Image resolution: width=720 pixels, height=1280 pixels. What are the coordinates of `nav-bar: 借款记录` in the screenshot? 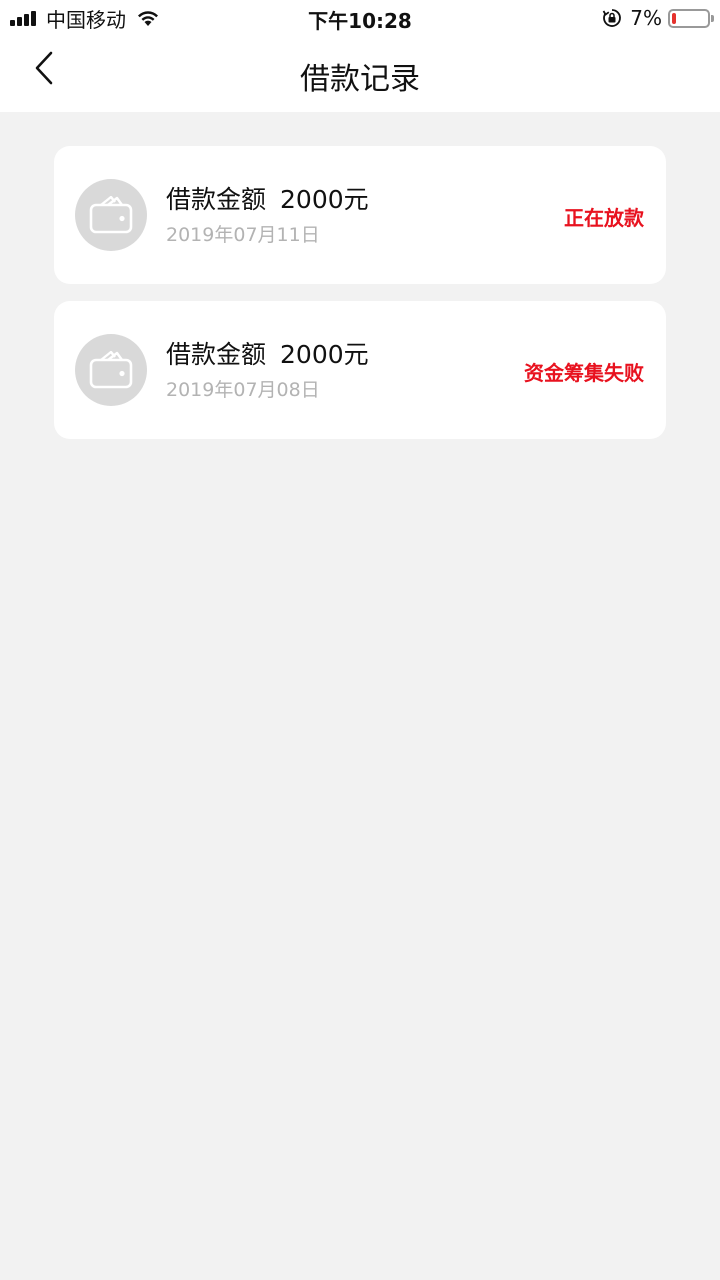 It's located at (360, 74).